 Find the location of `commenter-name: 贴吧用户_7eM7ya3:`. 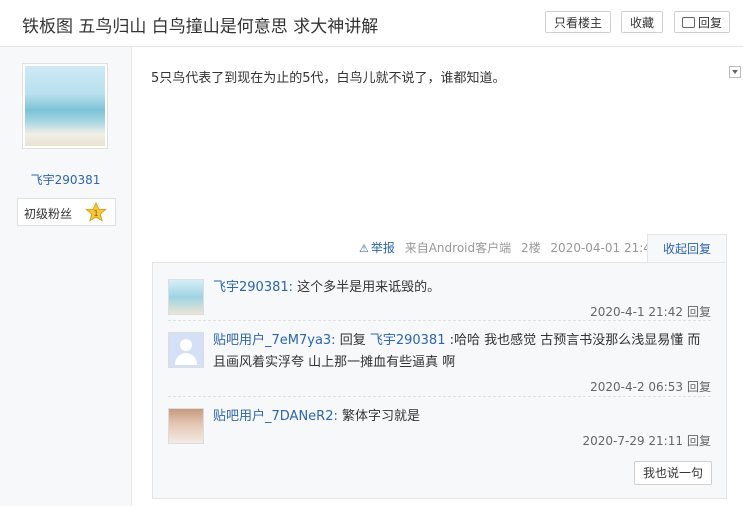

commenter-name: 贴吧用户_7eM7ya3: is located at coordinates (274, 340).